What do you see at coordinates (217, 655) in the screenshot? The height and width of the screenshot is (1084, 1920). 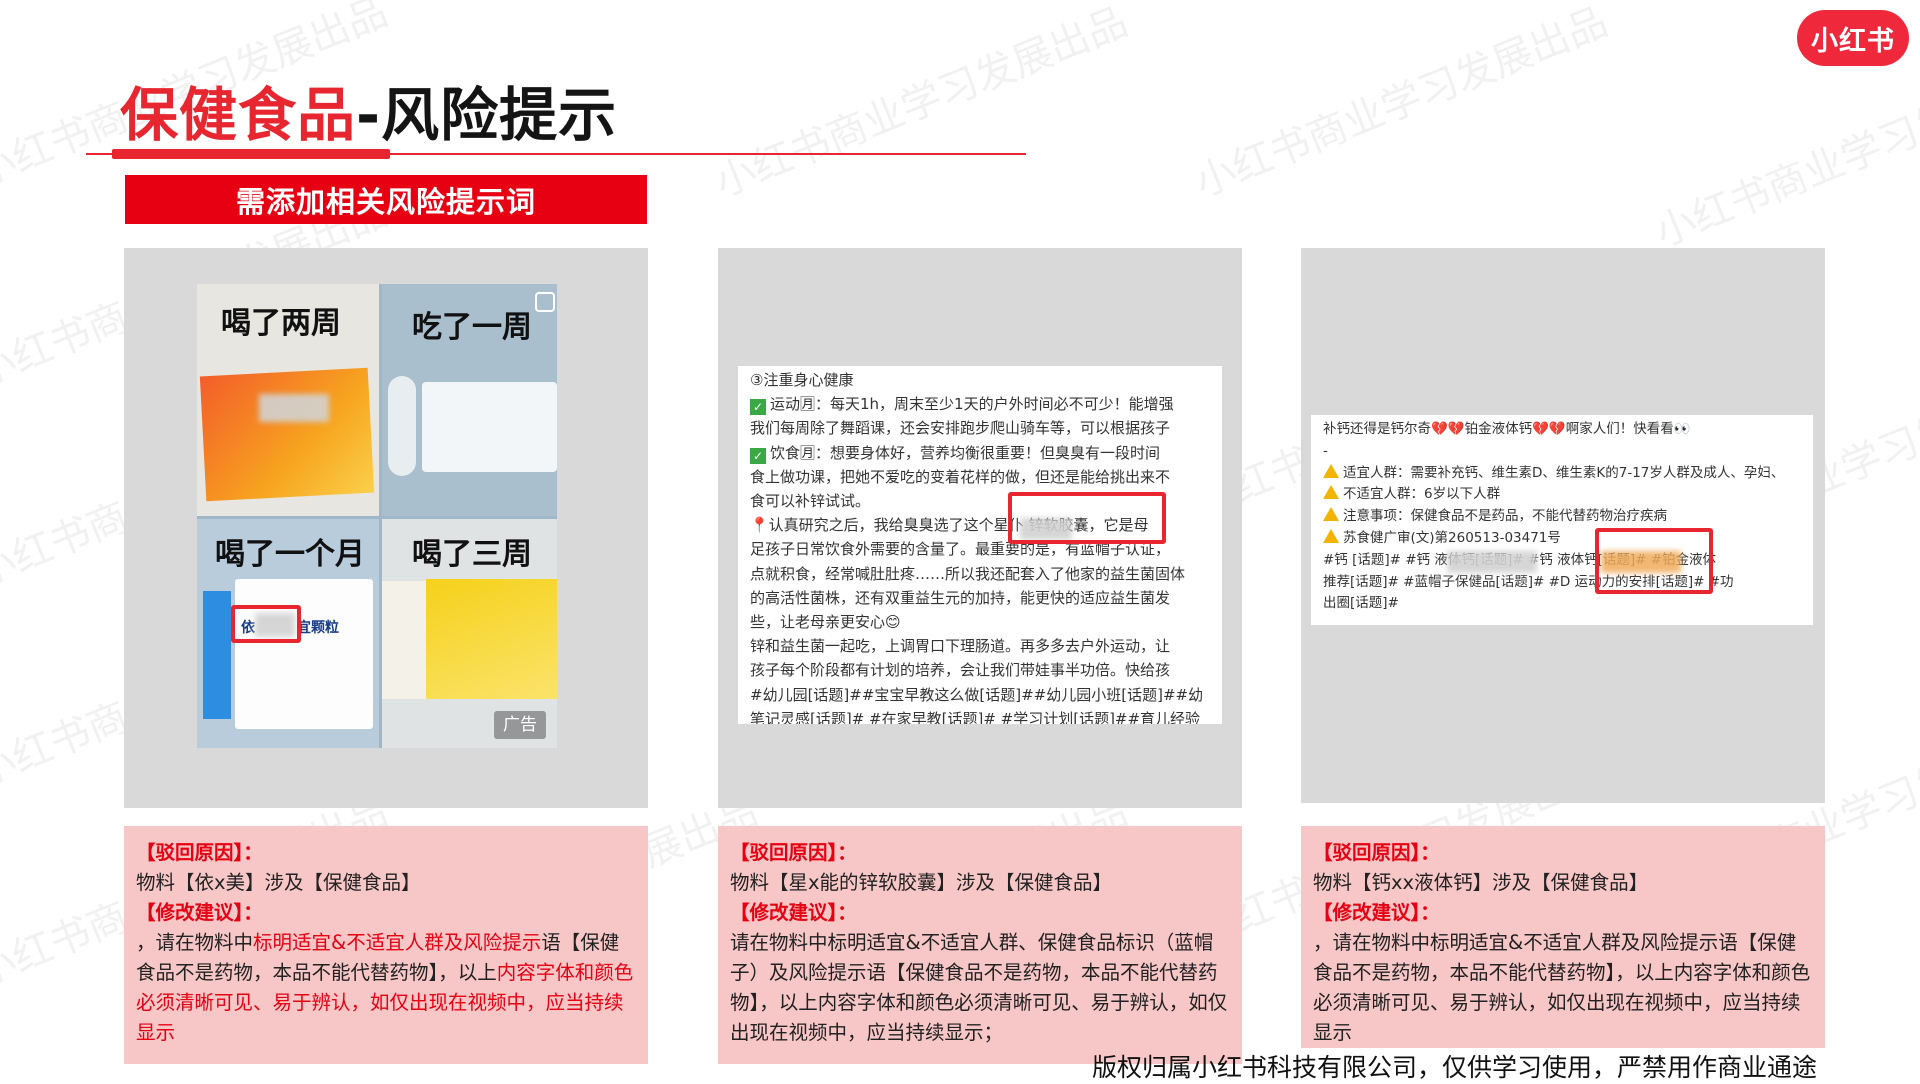 I see `sachet` at bounding box center [217, 655].